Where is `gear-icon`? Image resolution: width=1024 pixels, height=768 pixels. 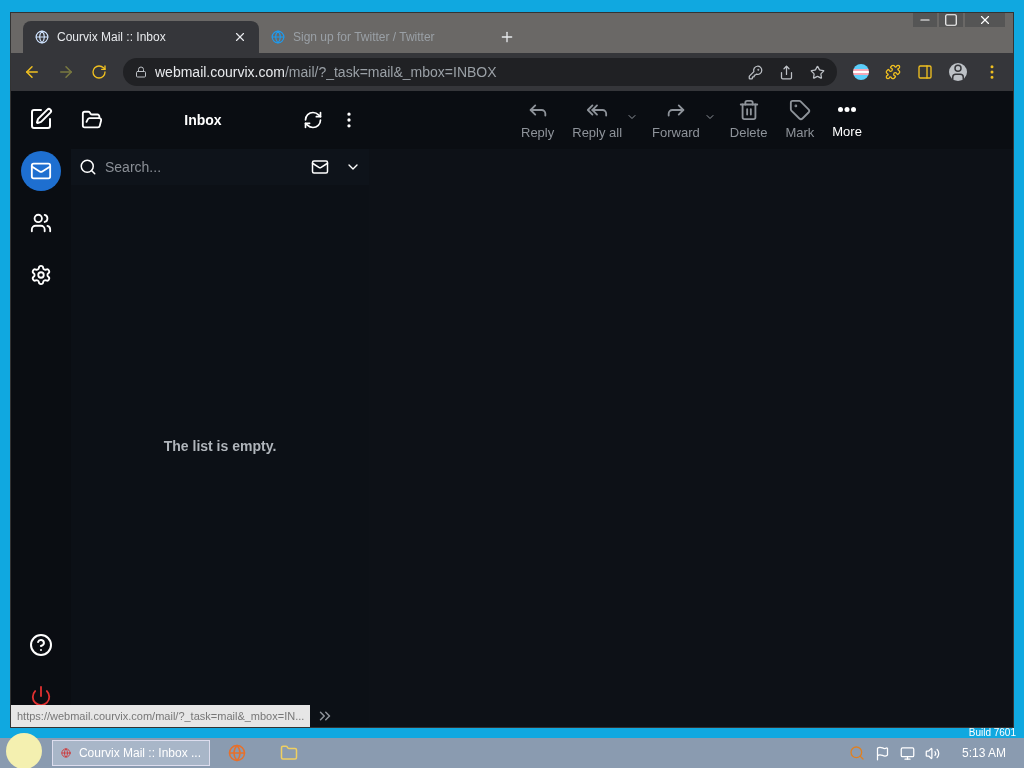
gear-icon is located at coordinates (41, 275).